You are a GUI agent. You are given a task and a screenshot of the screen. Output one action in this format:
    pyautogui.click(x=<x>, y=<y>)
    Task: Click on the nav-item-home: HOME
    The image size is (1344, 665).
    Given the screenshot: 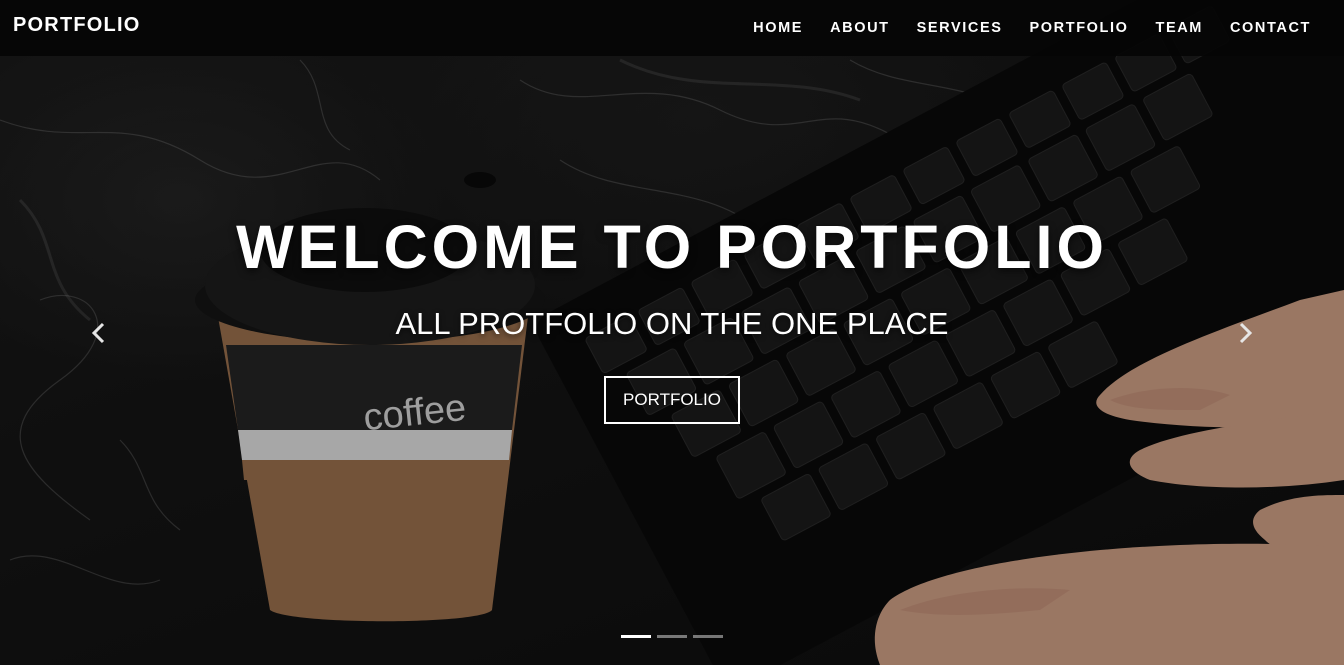 What is the action you would take?
    pyautogui.click(x=778, y=28)
    